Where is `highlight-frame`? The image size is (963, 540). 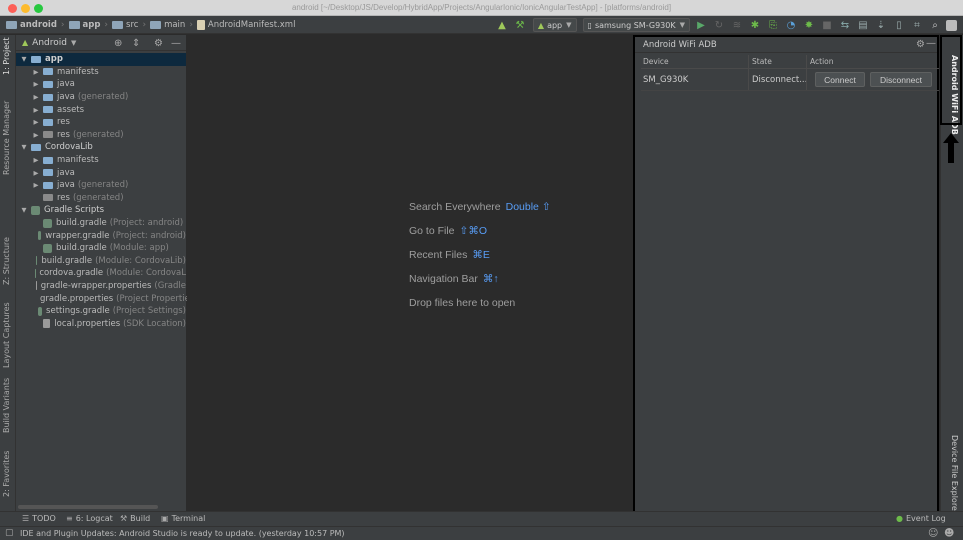 highlight-frame is located at coordinates (951, 80).